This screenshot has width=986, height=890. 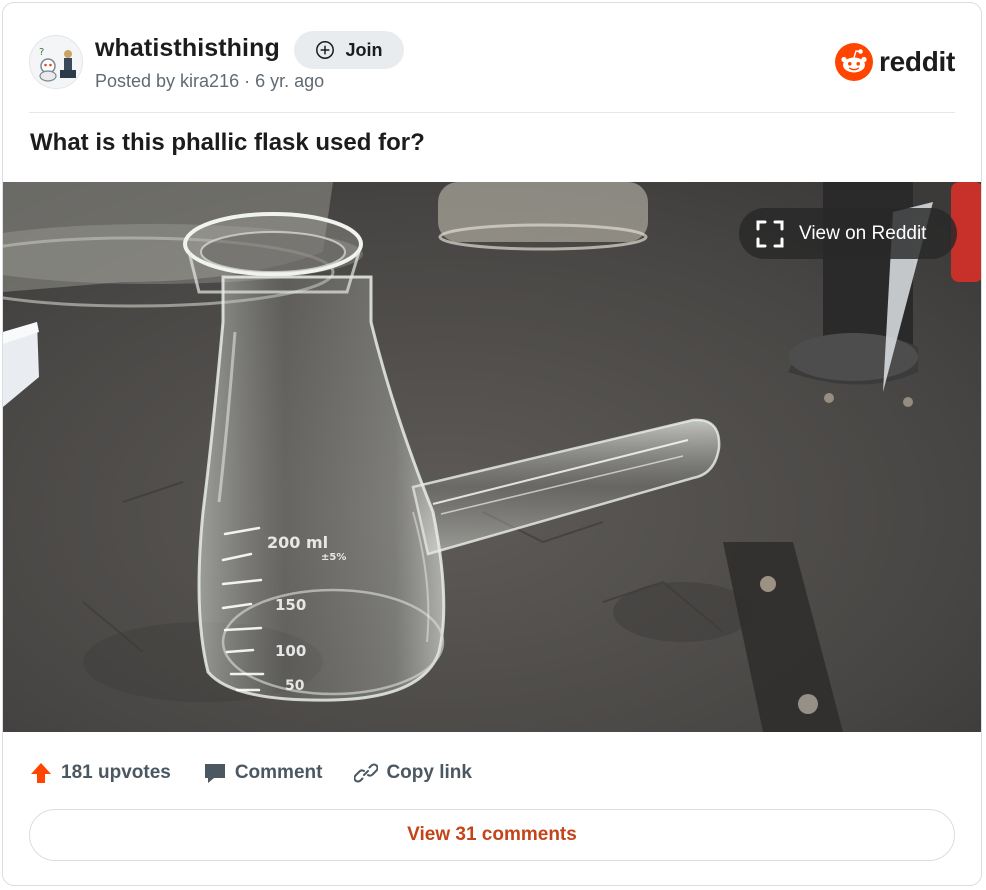 I want to click on view-comments-button: View 31 comments, so click(x=492, y=835).